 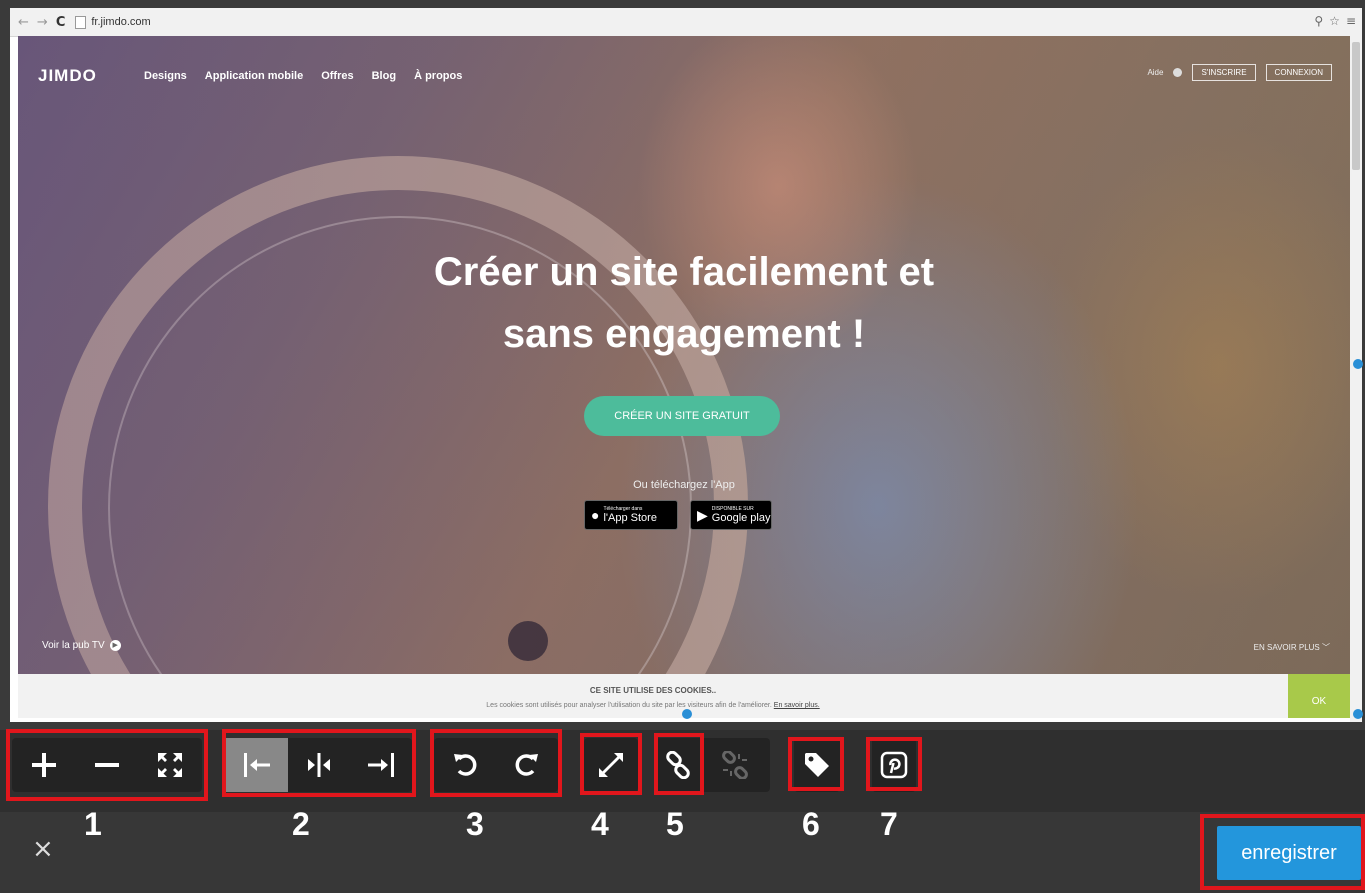 What do you see at coordinates (384, 76) in the screenshot?
I see `menu-item-blog: Blog` at bounding box center [384, 76].